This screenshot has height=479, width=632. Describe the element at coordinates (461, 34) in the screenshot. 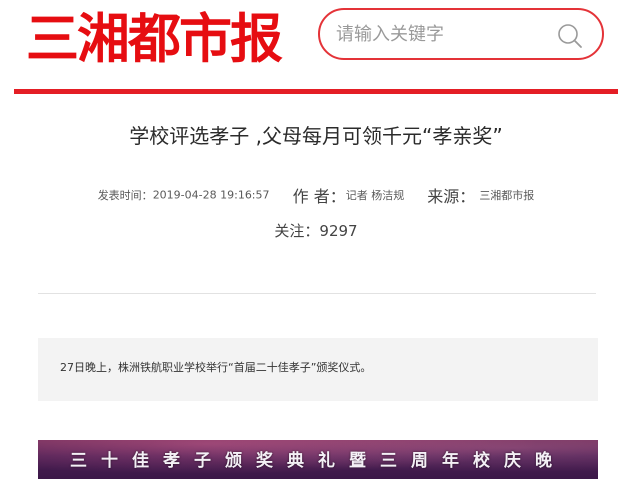

I see `search-box: 请输入关键字` at that location.